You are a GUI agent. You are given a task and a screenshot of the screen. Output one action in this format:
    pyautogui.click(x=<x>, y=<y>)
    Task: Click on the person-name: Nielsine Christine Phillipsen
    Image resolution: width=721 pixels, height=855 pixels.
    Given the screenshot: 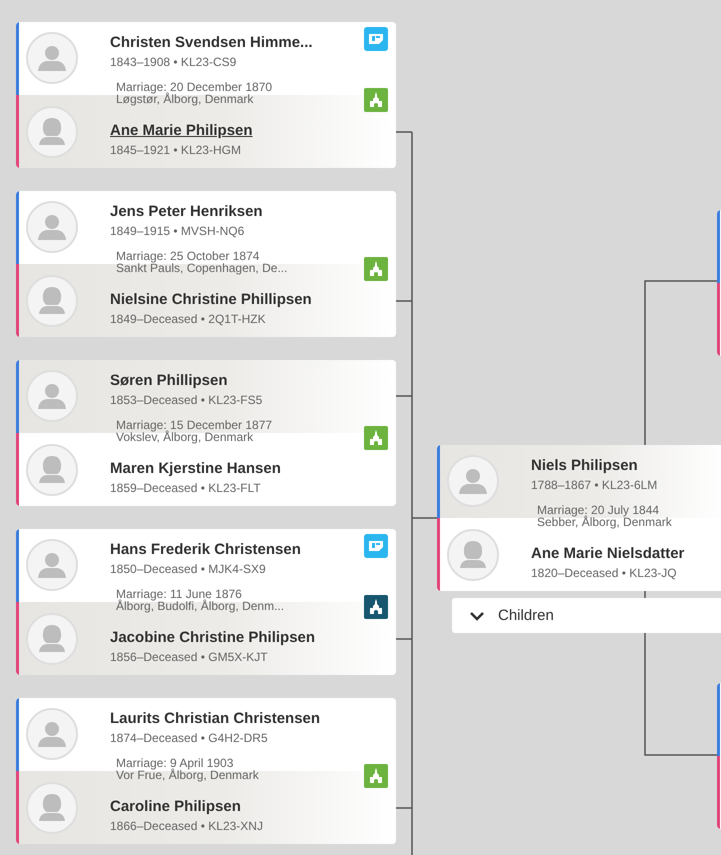 What is the action you would take?
    pyautogui.click(x=253, y=299)
    